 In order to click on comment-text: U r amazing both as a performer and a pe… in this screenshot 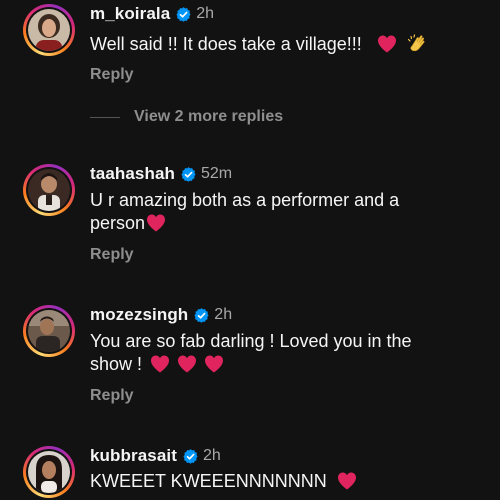, I will do `click(245, 211)`.